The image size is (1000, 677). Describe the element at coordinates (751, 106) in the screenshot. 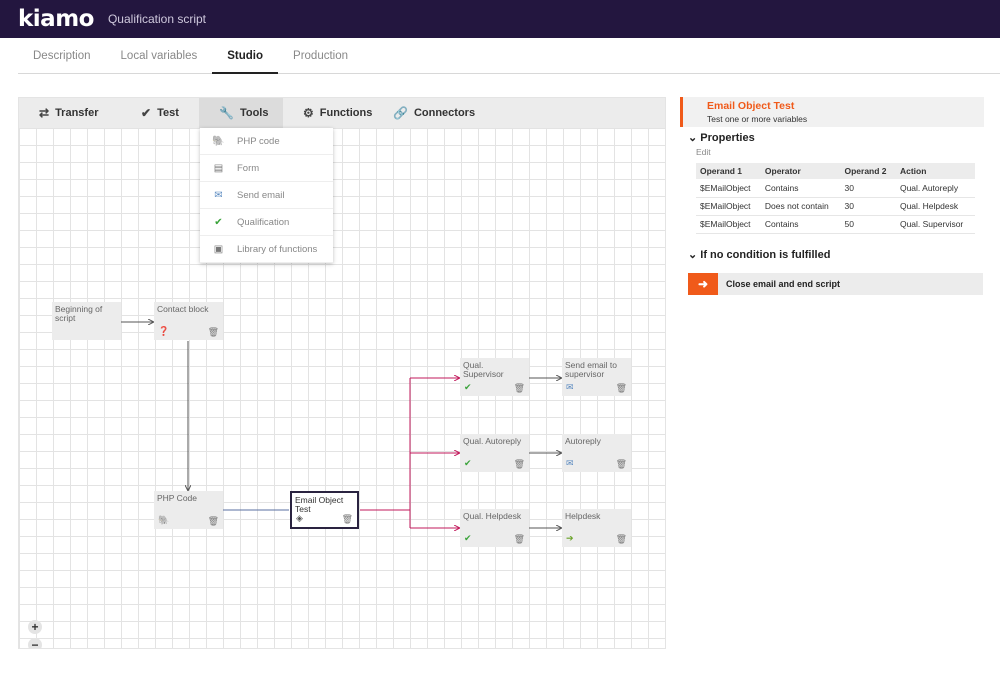

I see `panel-title: Email Object Test` at that location.